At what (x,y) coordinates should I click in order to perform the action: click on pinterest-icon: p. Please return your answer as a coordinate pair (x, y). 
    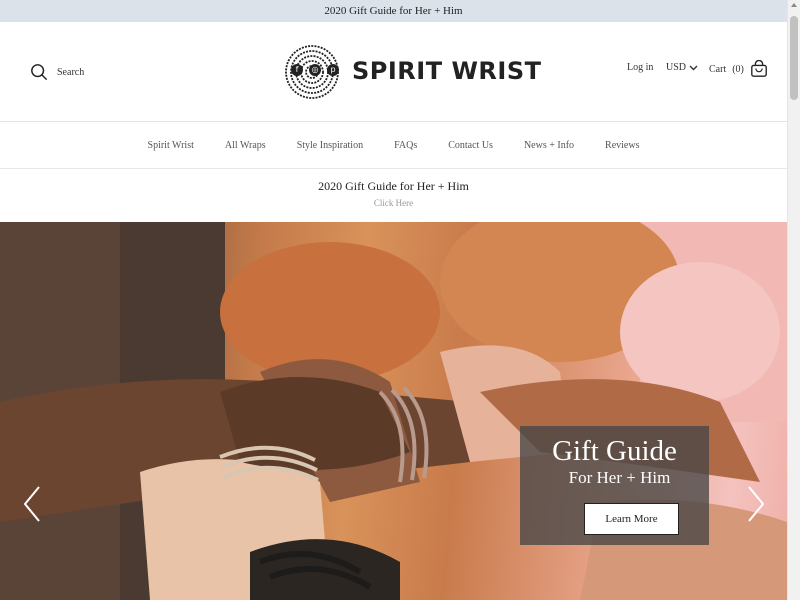
    Looking at the image, I should click on (333, 70).